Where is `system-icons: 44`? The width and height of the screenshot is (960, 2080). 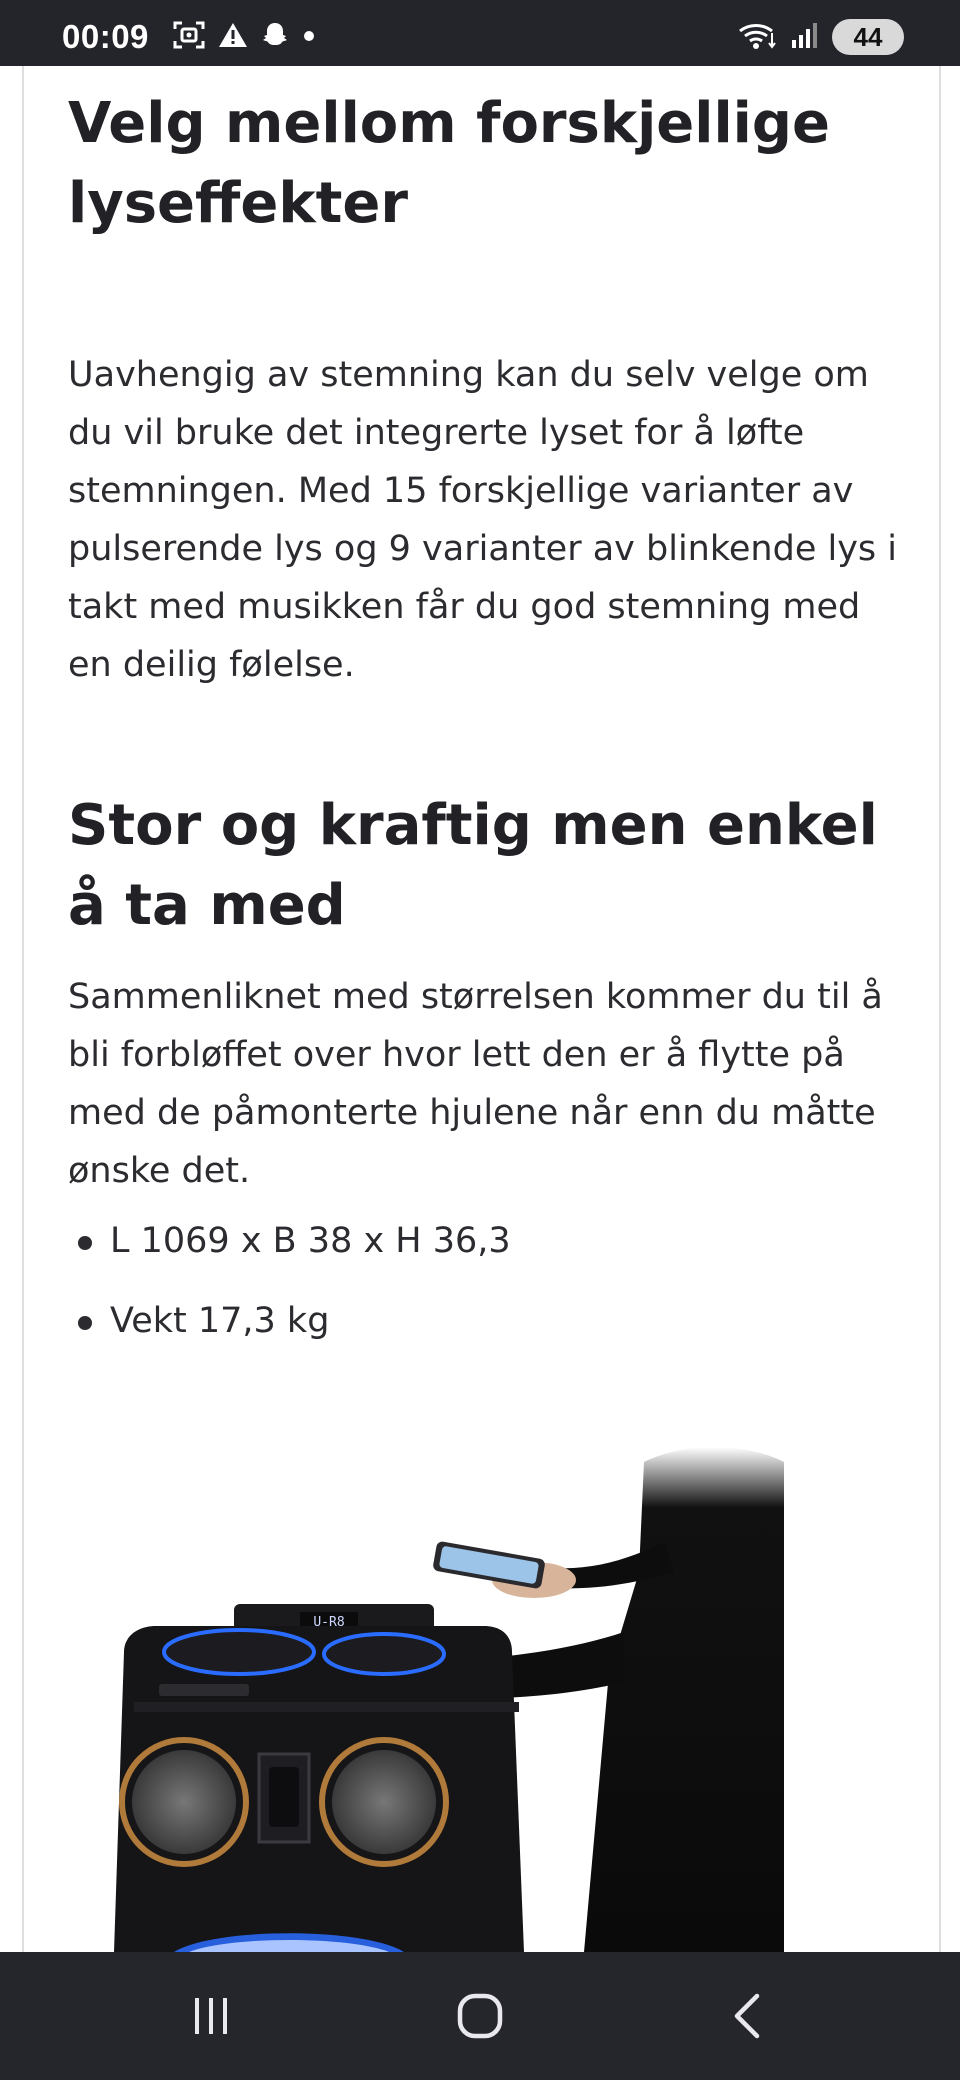 system-icons: 44 is located at coordinates (821, 37).